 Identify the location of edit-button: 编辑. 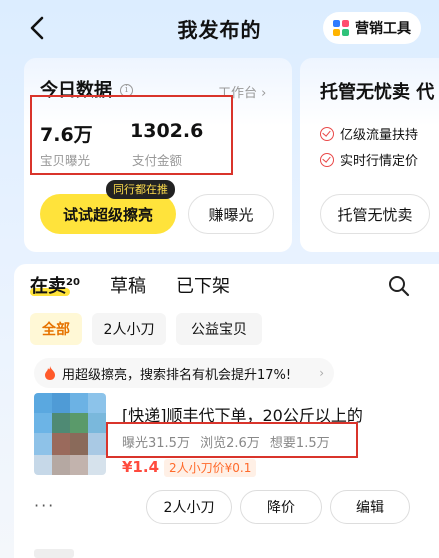
(370, 507).